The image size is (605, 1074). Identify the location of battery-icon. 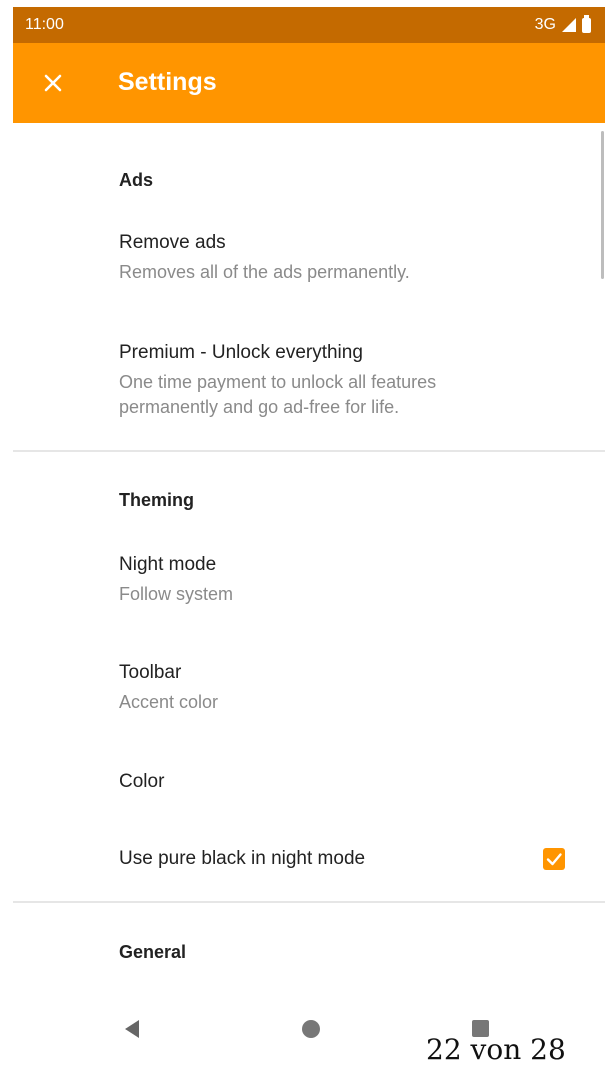
(586, 23).